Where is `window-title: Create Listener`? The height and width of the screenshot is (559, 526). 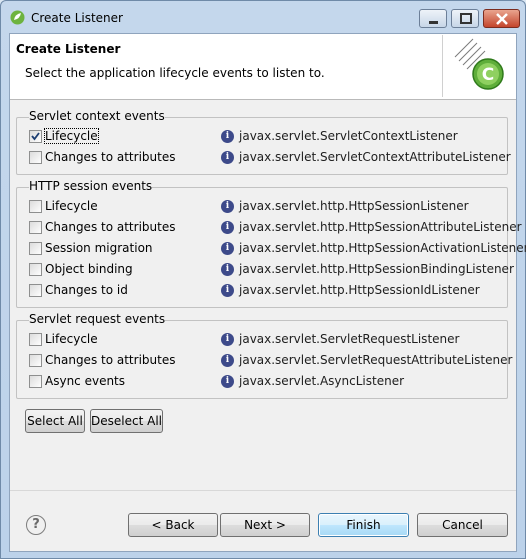 window-title: Create Listener is located at coordinates (77, 18).